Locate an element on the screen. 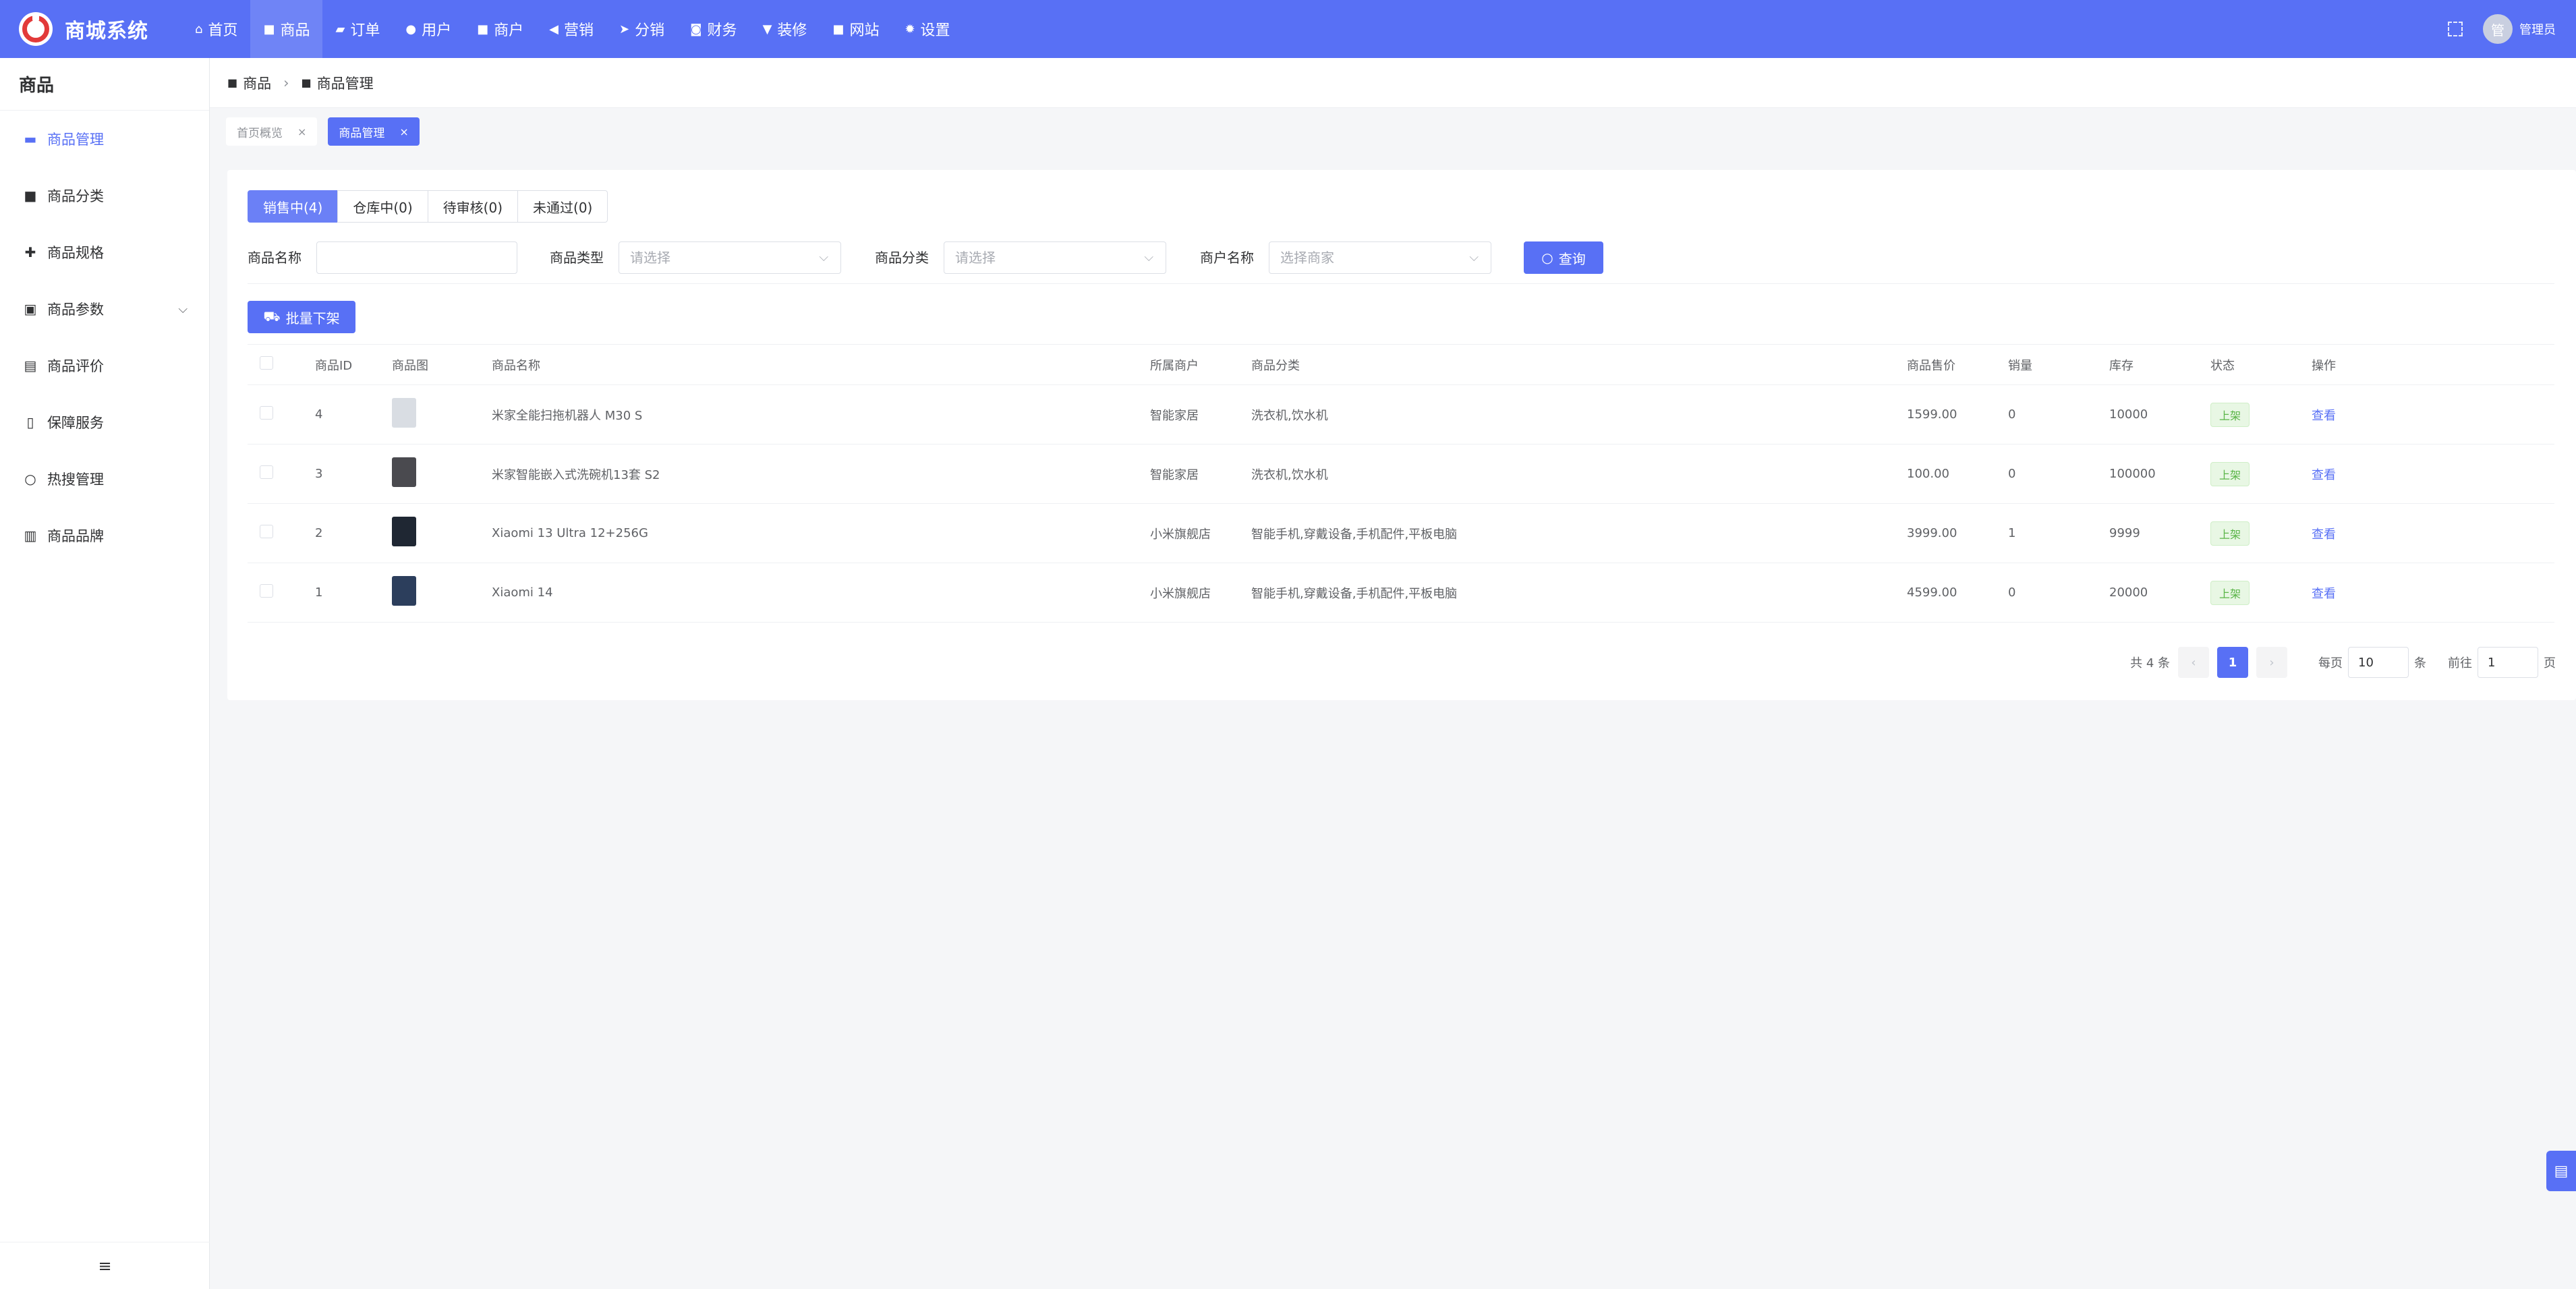 This screenshot has width=2576, height=1289. cell-name: 米家全能扫拖机器人 M30 S is located at coordinates (821, 415).